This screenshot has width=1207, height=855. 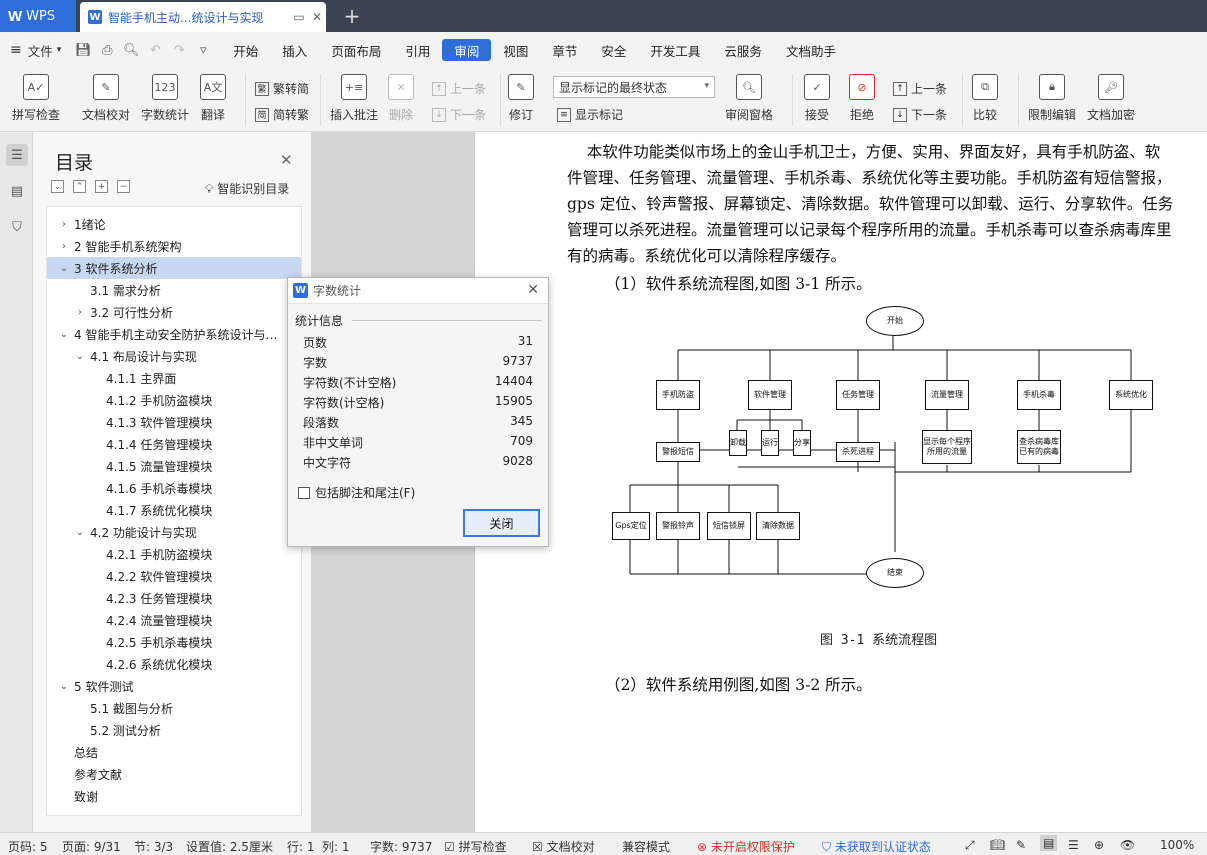 What do you see at coordinates (1127, 845) in the screenshot?
I see `eye-protection-icon: 👁︎` at bounding box center [1127, 845].